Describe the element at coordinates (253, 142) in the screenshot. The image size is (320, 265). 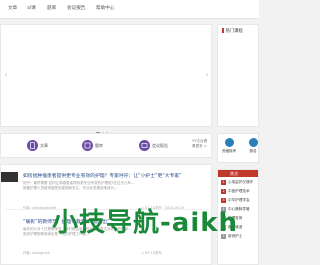
I see `signup-icon` at that location.